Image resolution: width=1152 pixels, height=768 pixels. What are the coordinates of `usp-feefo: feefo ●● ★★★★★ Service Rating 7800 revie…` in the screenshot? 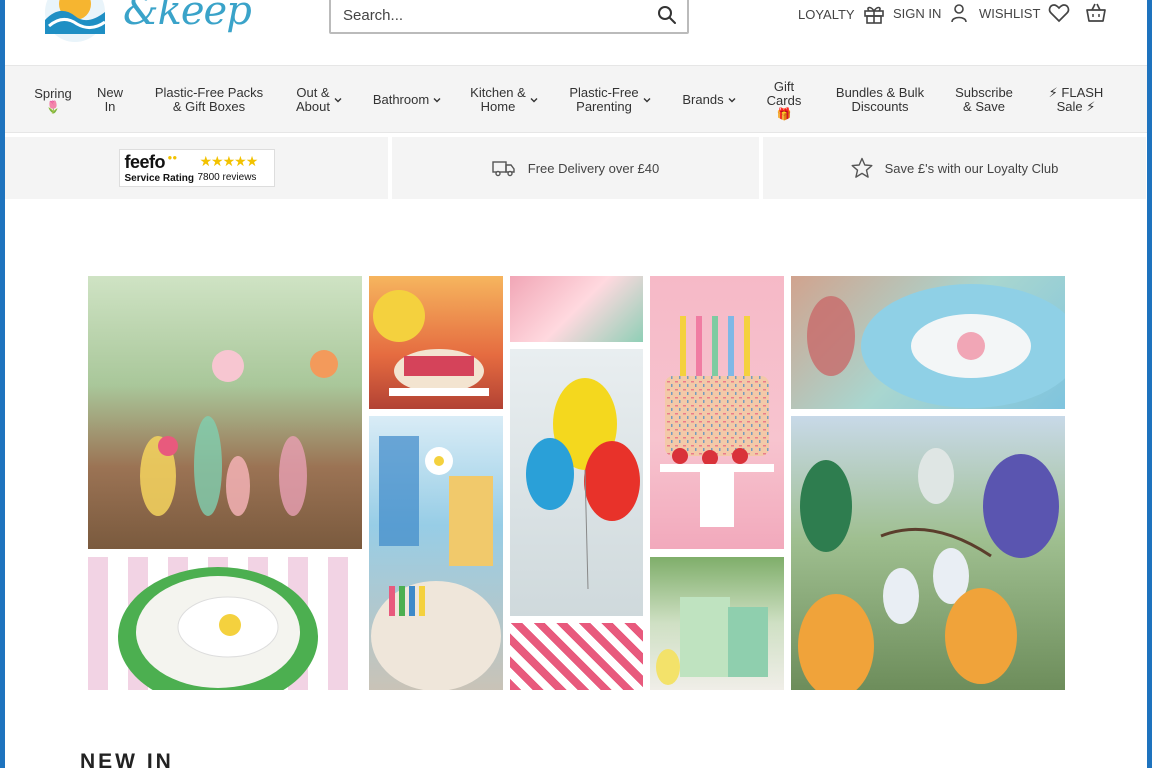 It's located at (196, 168).